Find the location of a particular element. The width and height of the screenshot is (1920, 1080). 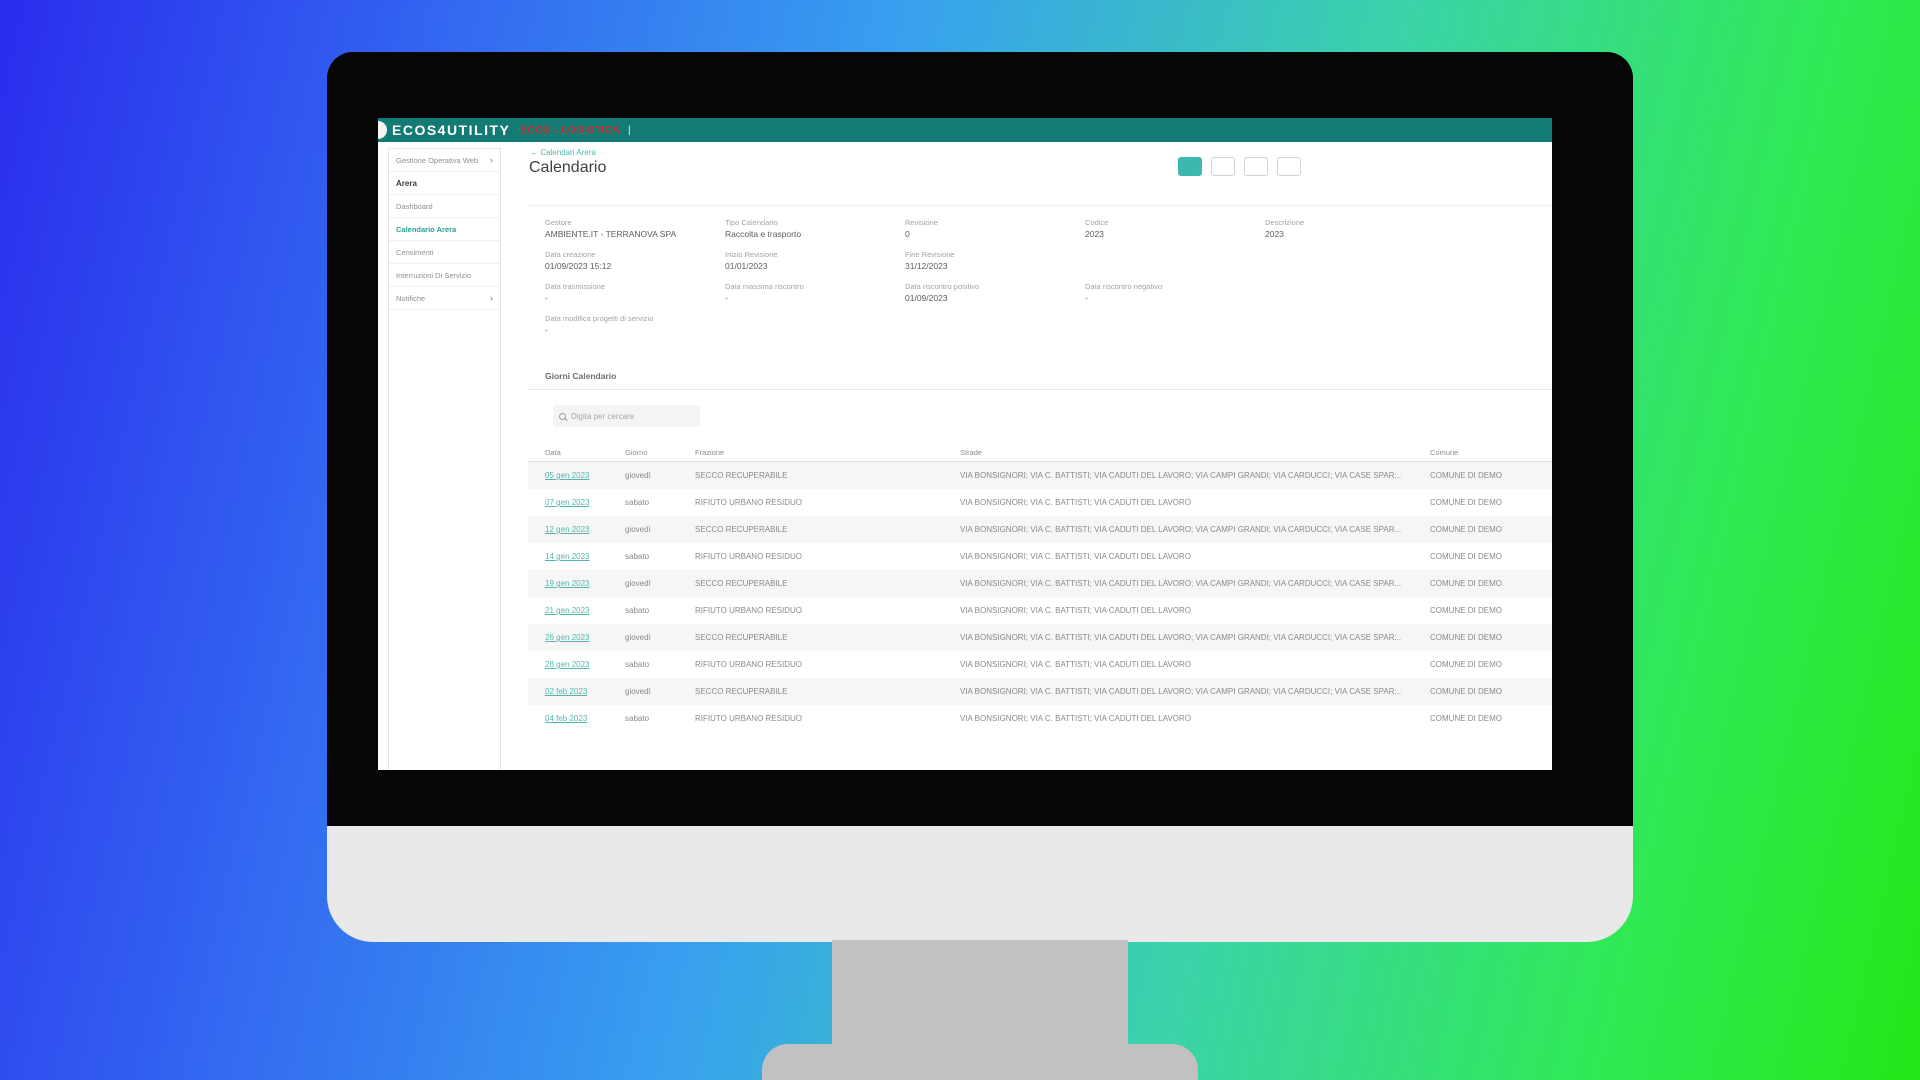

sidebar-item-label: Interruzioni Di Servizio is located at coordinates (434, 275).